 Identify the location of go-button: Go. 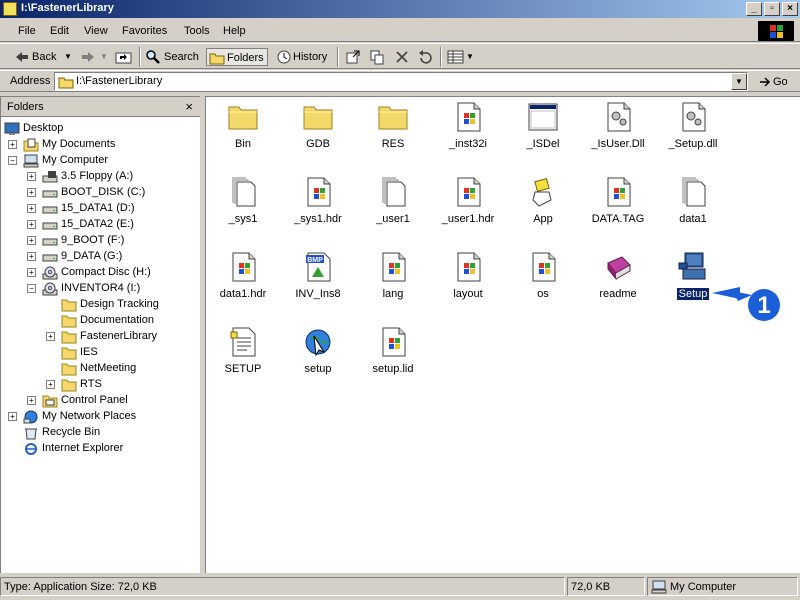
(776, 82).